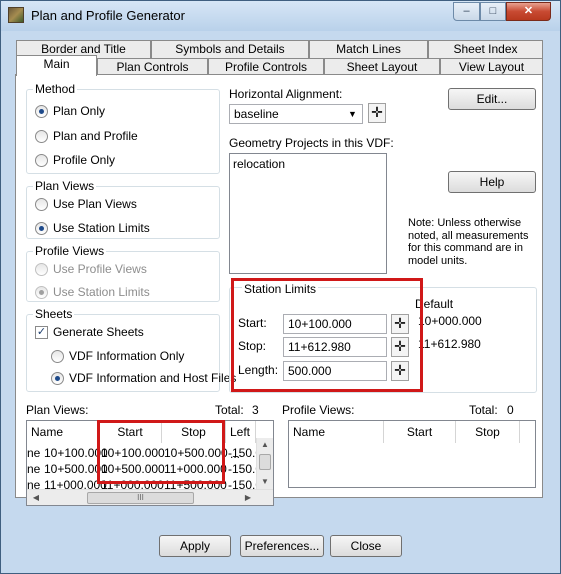  I want to click on scroll-up-icon: ▲, so click(265, 445).